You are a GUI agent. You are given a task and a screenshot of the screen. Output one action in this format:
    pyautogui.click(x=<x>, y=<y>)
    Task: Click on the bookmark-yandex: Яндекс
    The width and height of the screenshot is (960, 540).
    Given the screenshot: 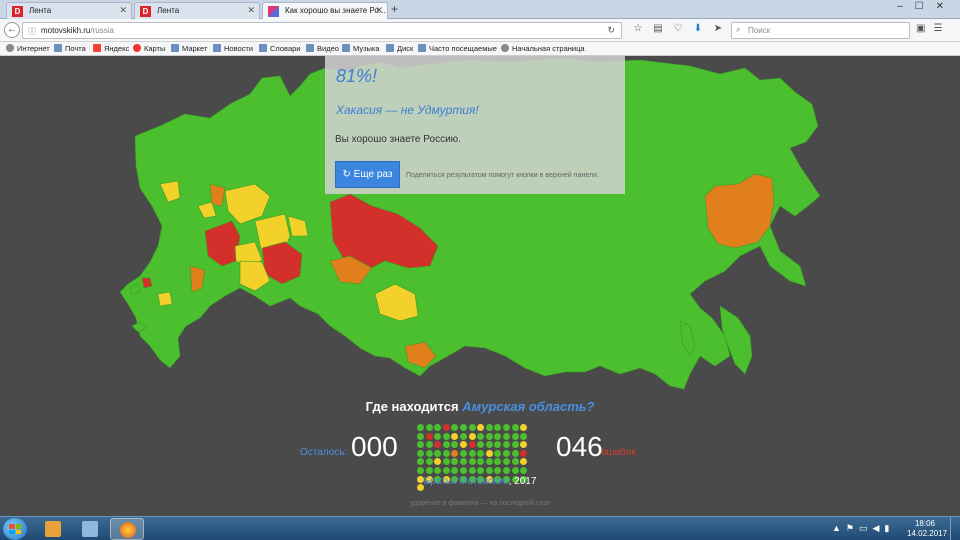 What is the action you would take?
    pyautogui.click(x=111, y=48)
    